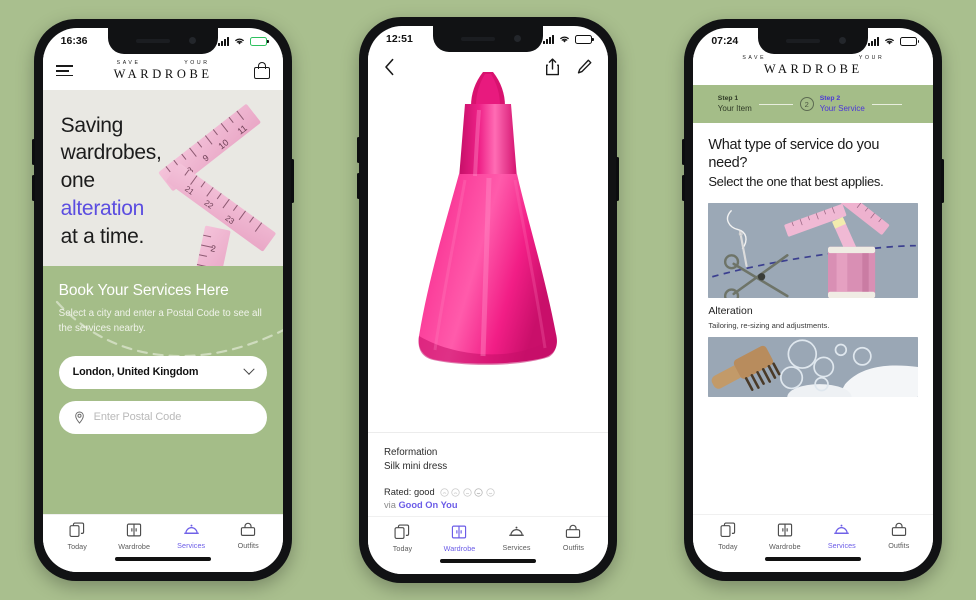  Describe the element at coordinates (92, 125) in the screenshot. I see `hero-line-1: Saving` at that location.